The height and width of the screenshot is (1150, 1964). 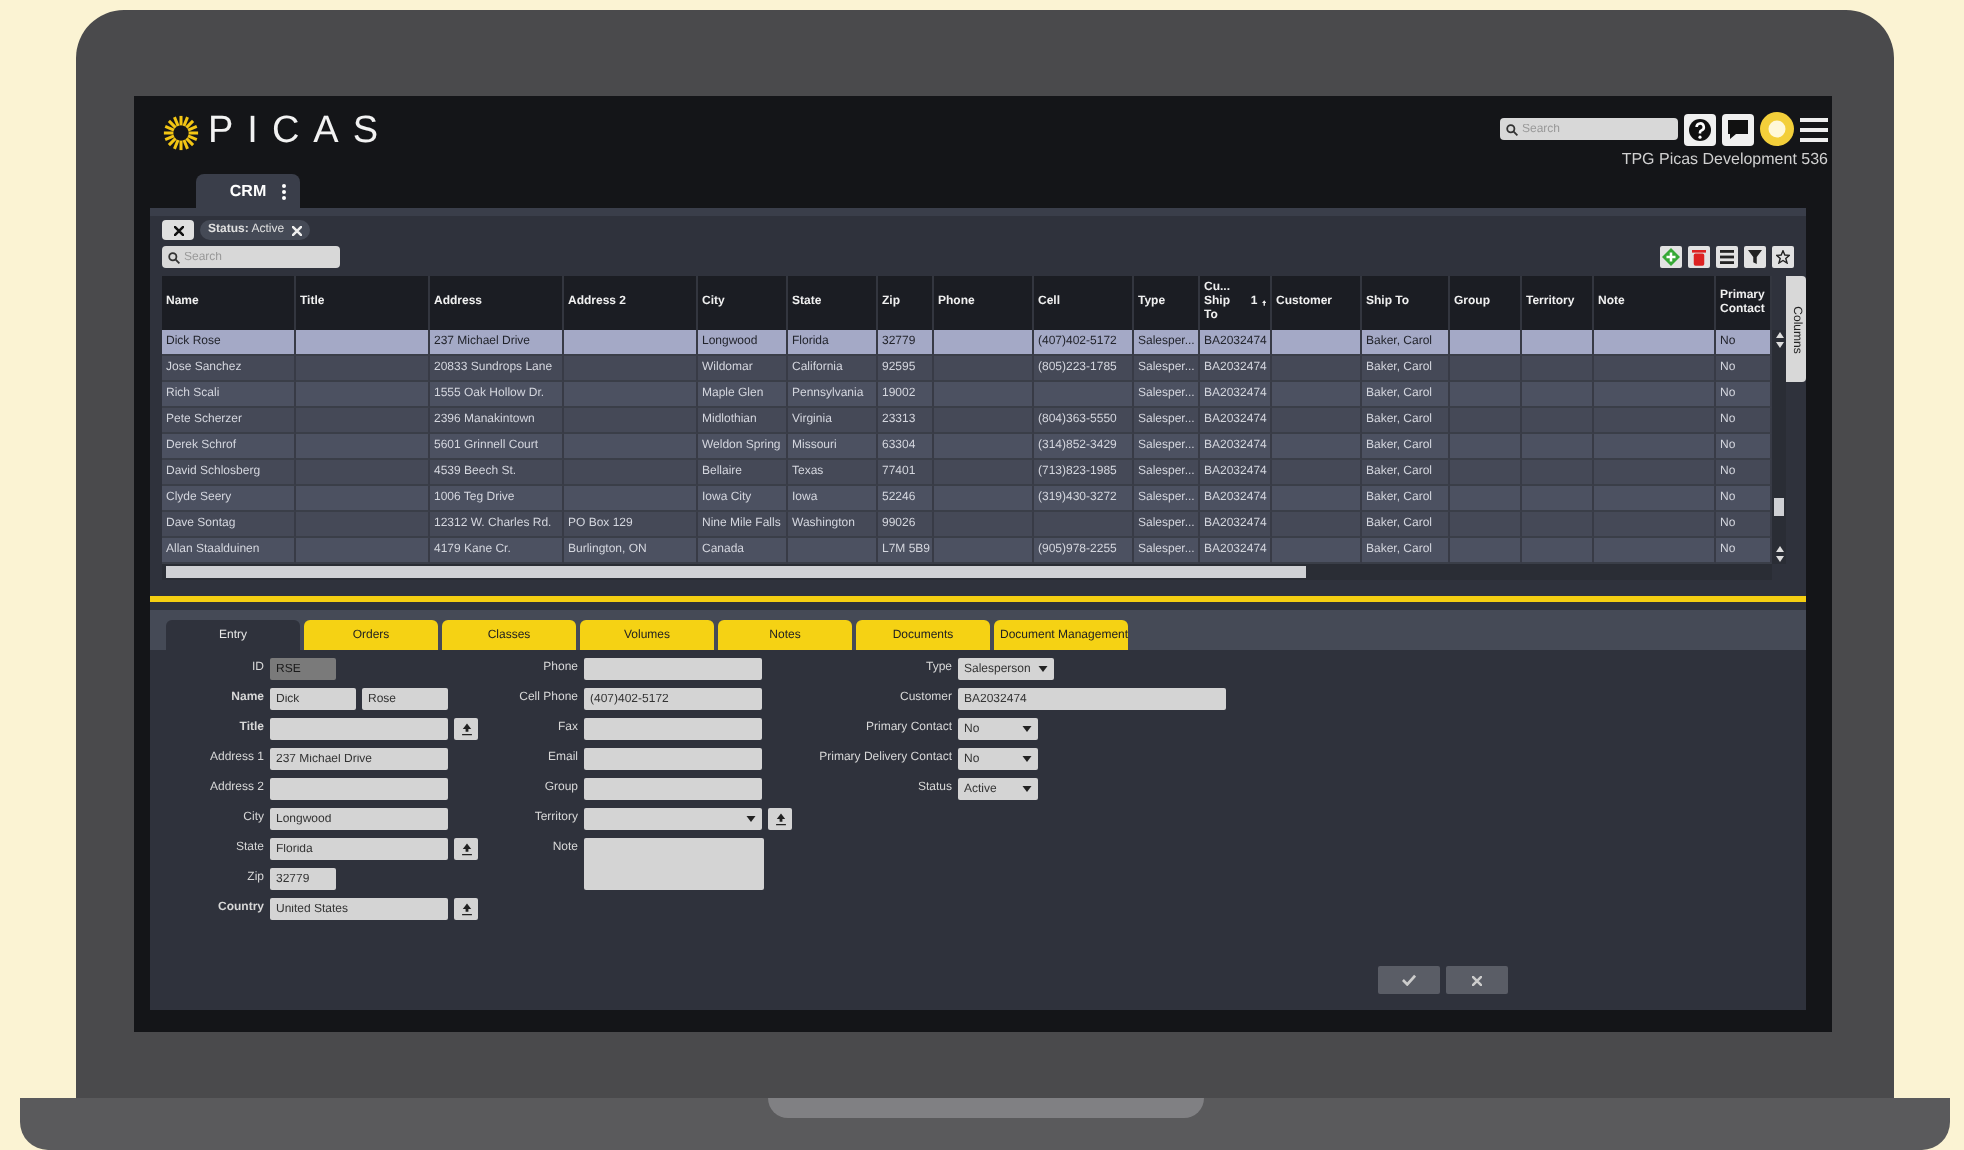 I want to click on star-icon, so click(x=1783, y=257).